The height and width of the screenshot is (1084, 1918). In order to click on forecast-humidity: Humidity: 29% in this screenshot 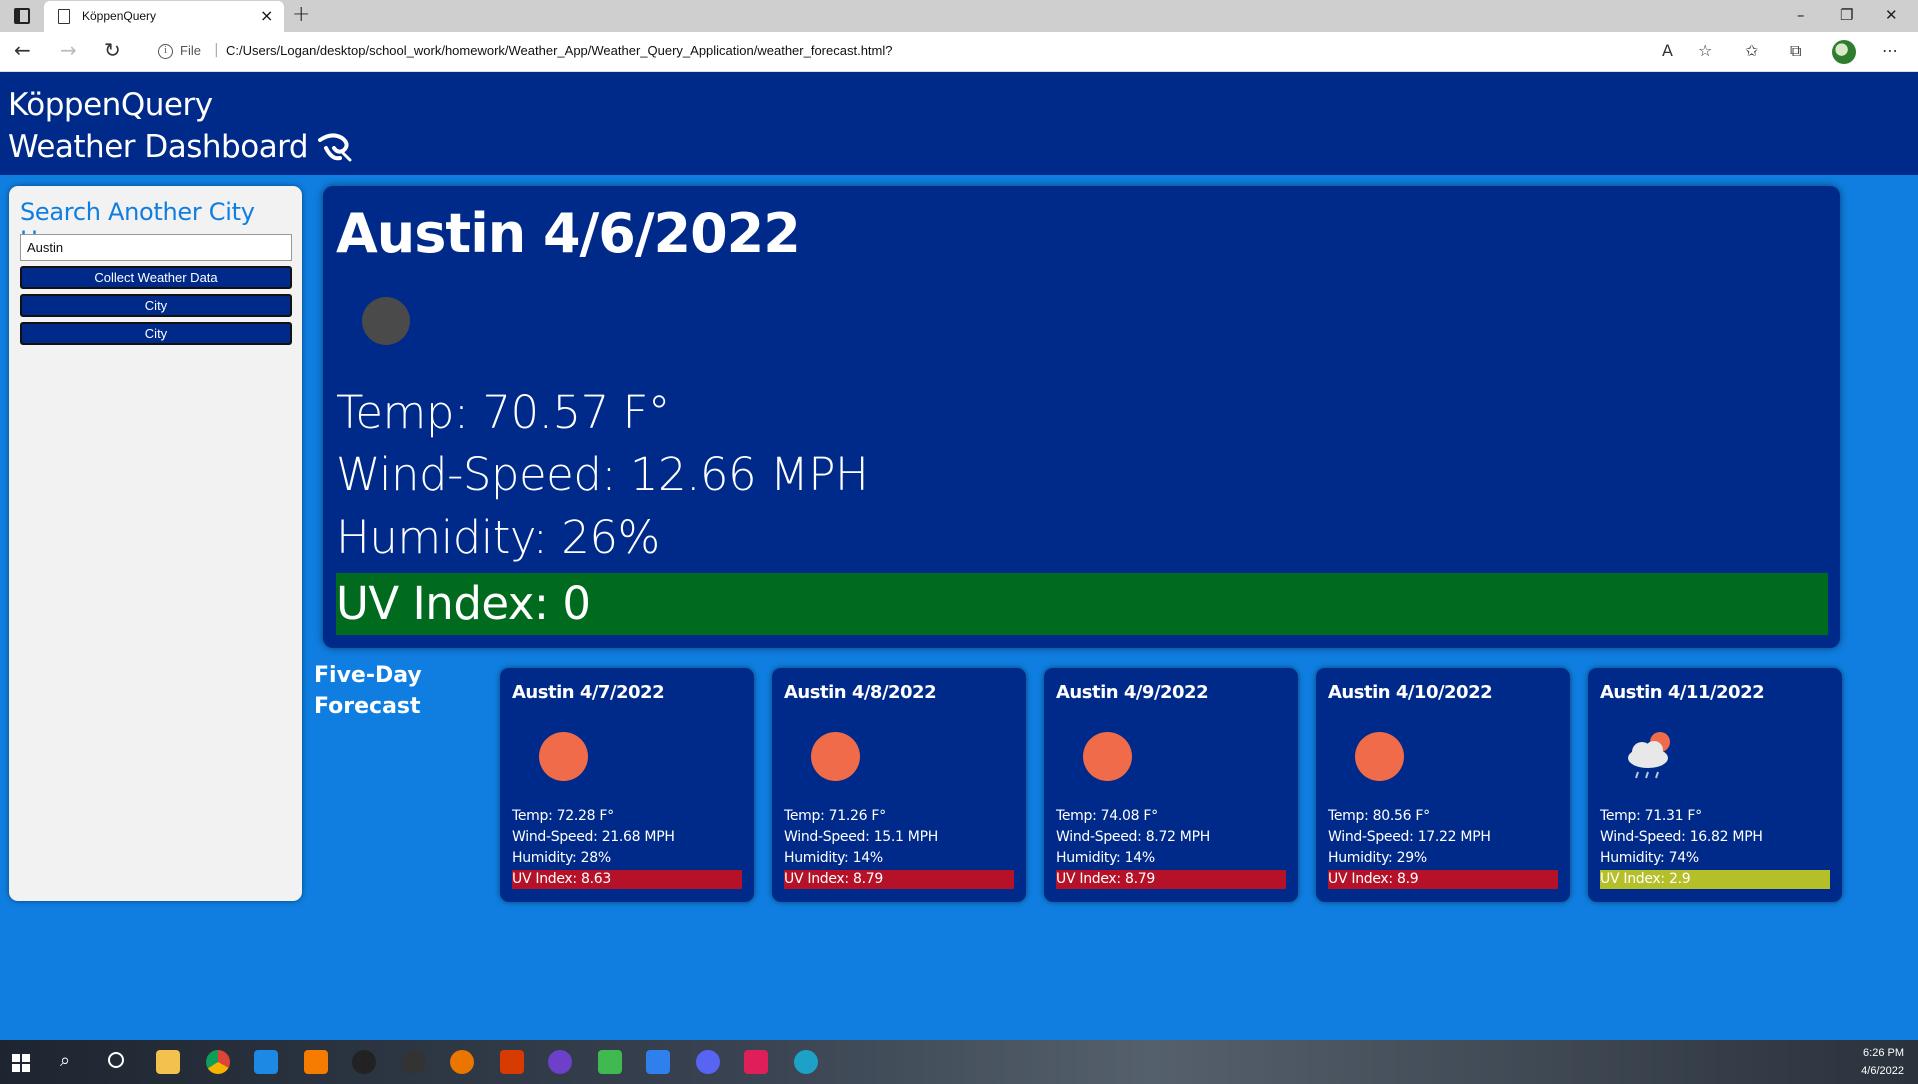, I will do `click(1377, 858)`.